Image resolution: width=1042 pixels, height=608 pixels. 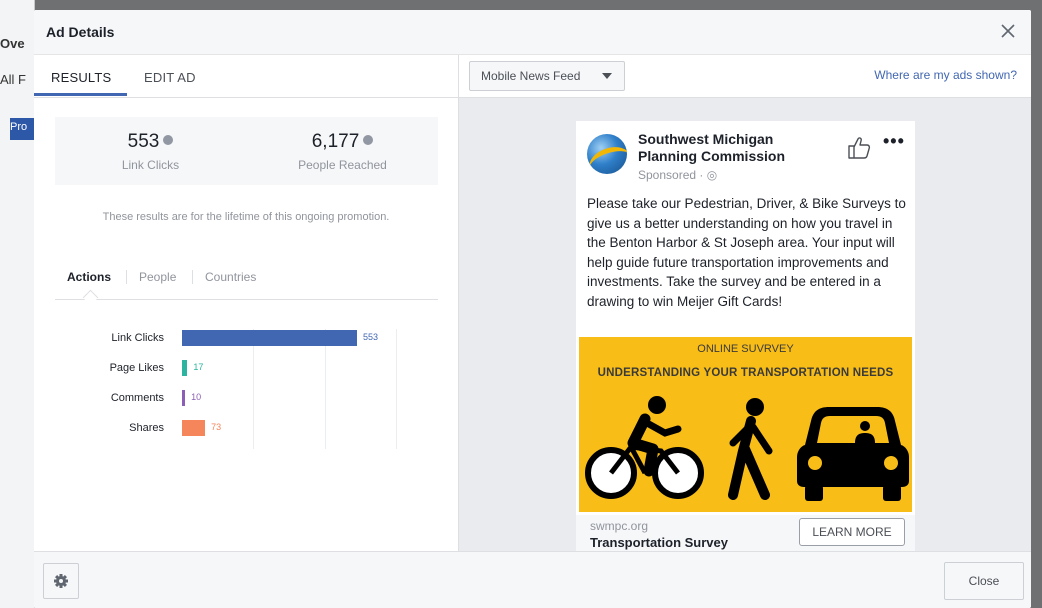 I want to click on thumbs-up-icon, so click(x=859, y=148).